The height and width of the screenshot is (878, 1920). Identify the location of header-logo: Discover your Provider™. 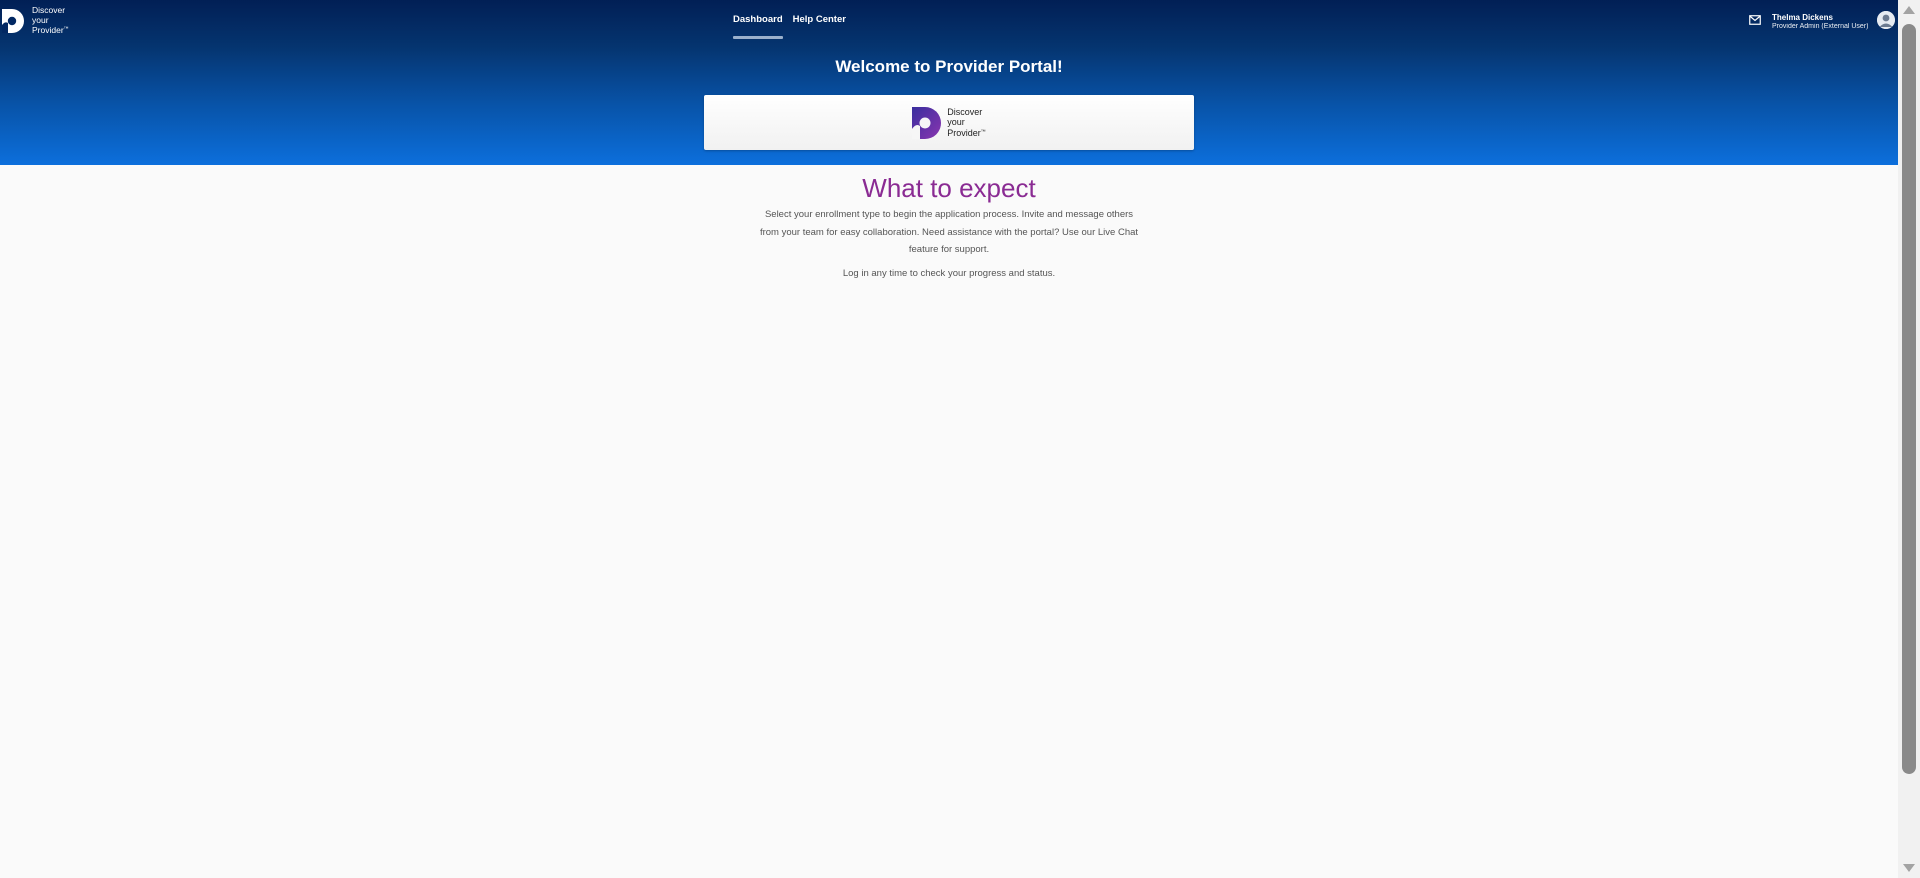
(35, 20).